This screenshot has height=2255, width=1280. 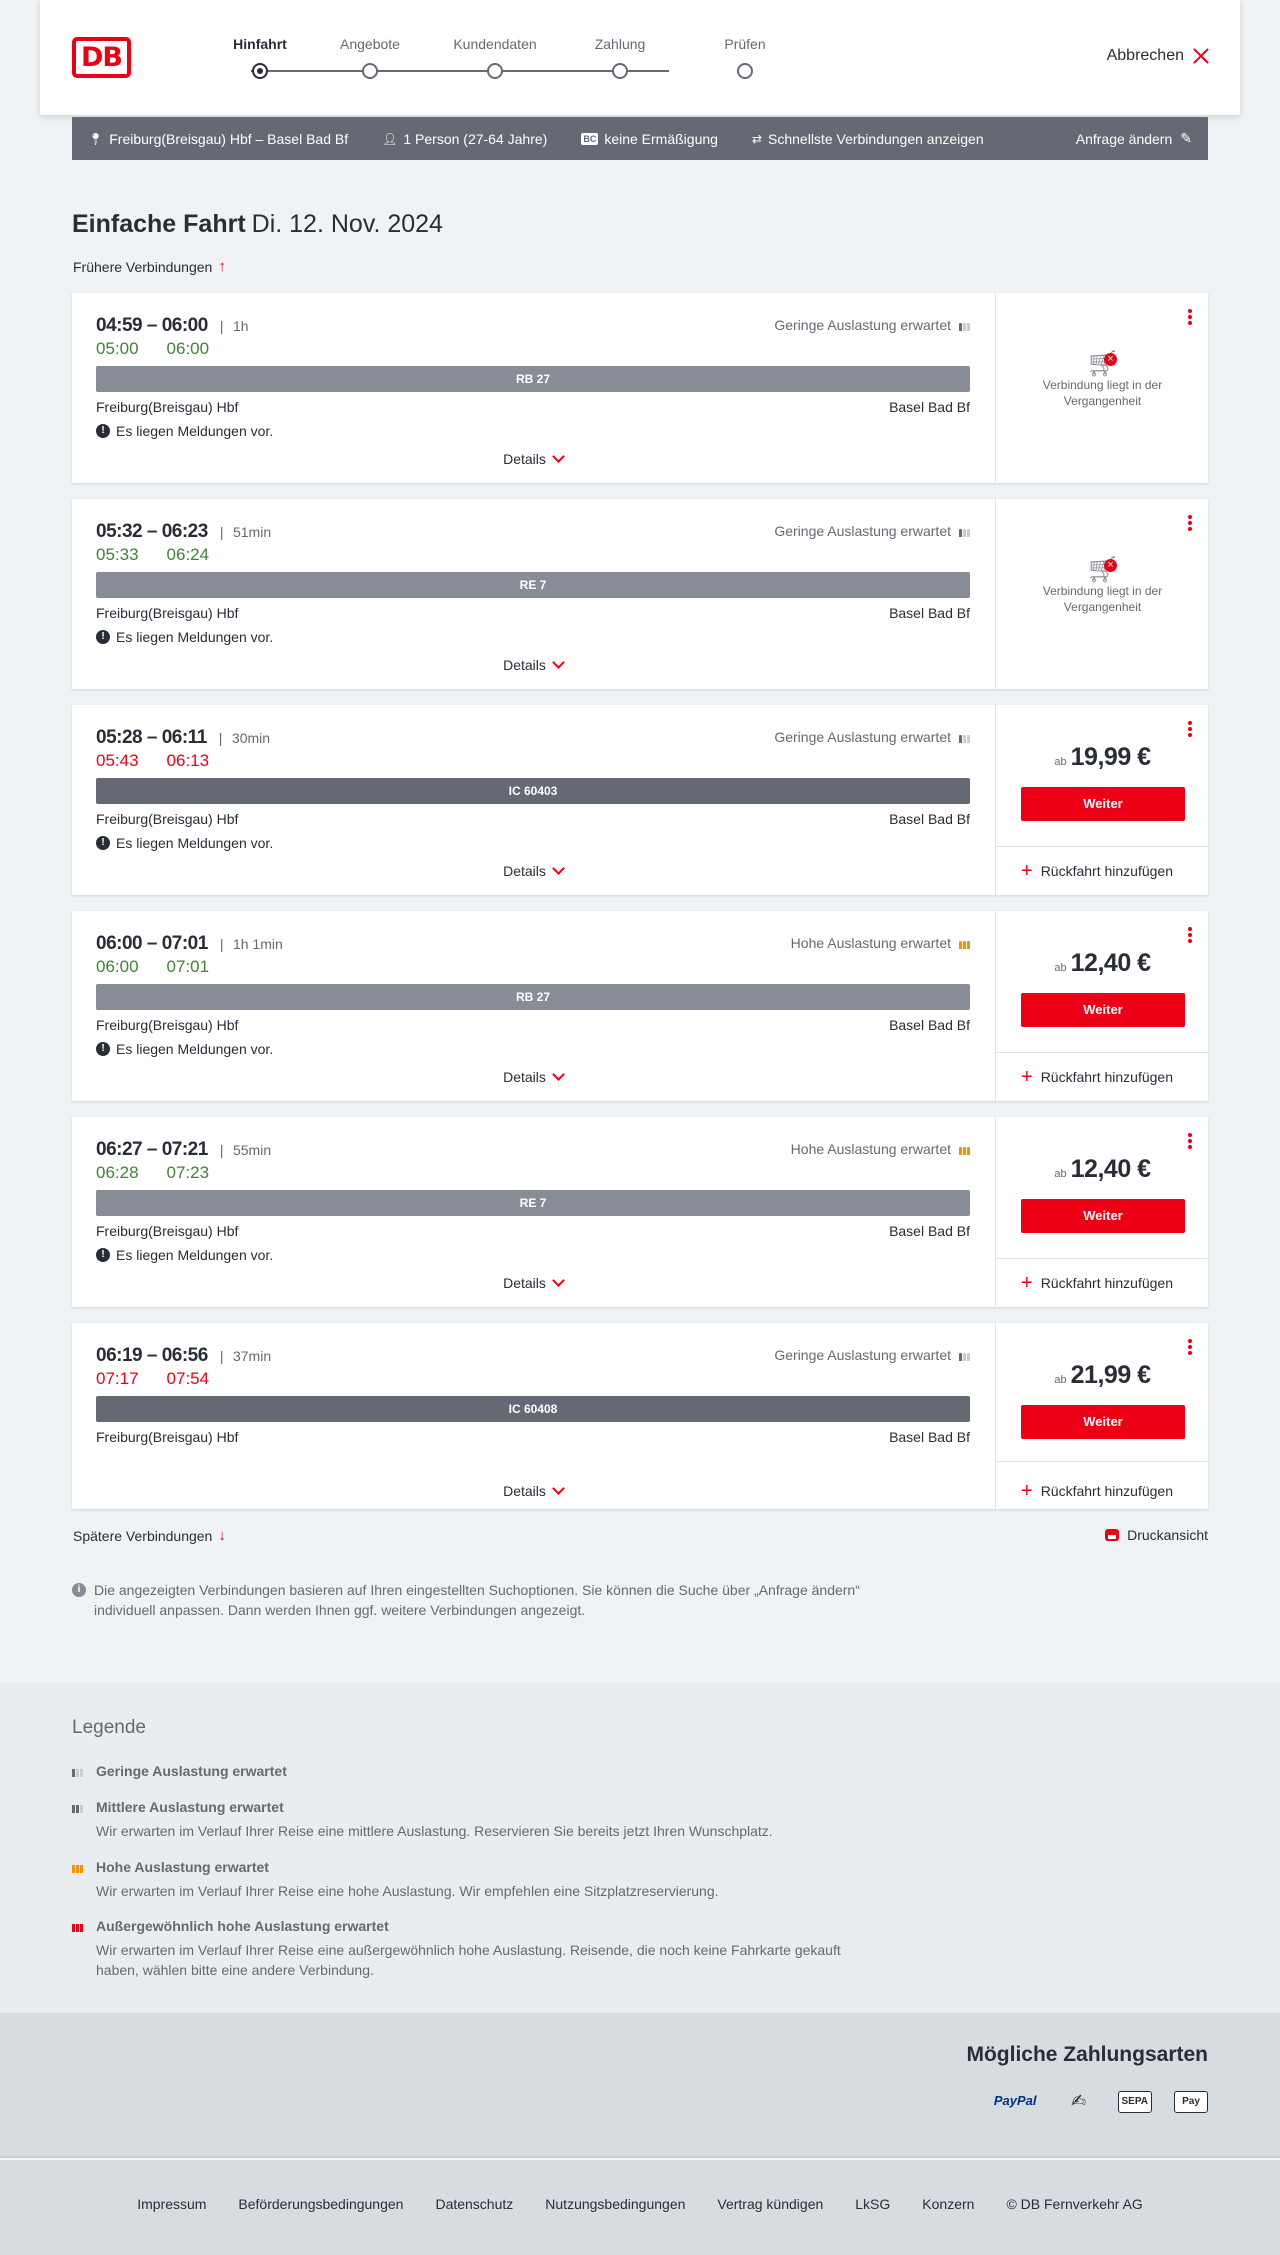 I want to click on location-pin-icon: 📍︎, so click(x=96, y=138).